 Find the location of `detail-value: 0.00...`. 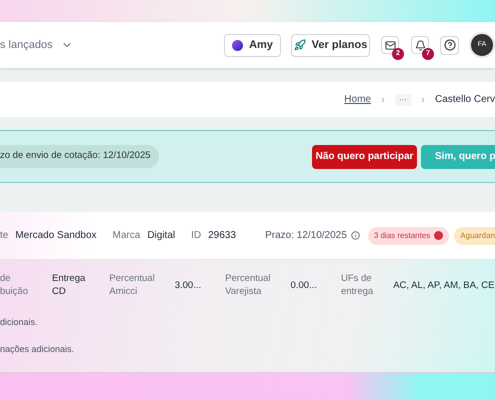

detail-value: 0.00... is located at coordinates (303, 285).